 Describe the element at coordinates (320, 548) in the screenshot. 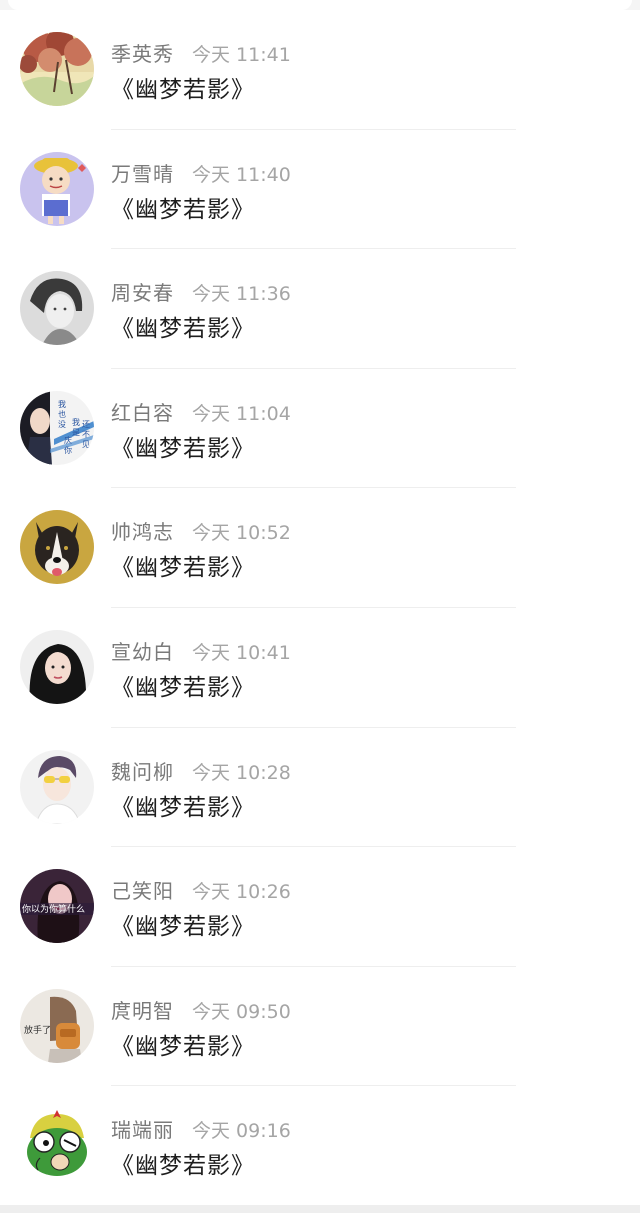

I see `conversation-item: 帅鸿志 今天 10:52 《幽梦若影》` at that location.